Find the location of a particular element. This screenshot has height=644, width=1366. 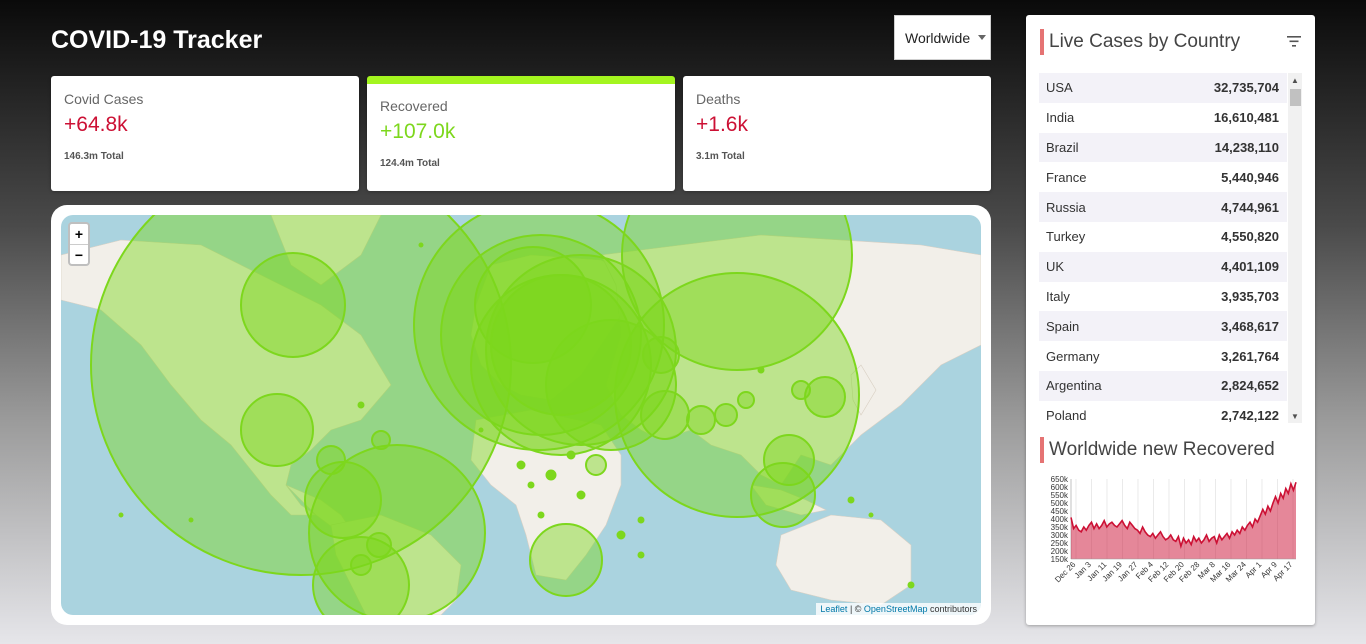

country-select: Worldwide is located at coordinates (942, 37).